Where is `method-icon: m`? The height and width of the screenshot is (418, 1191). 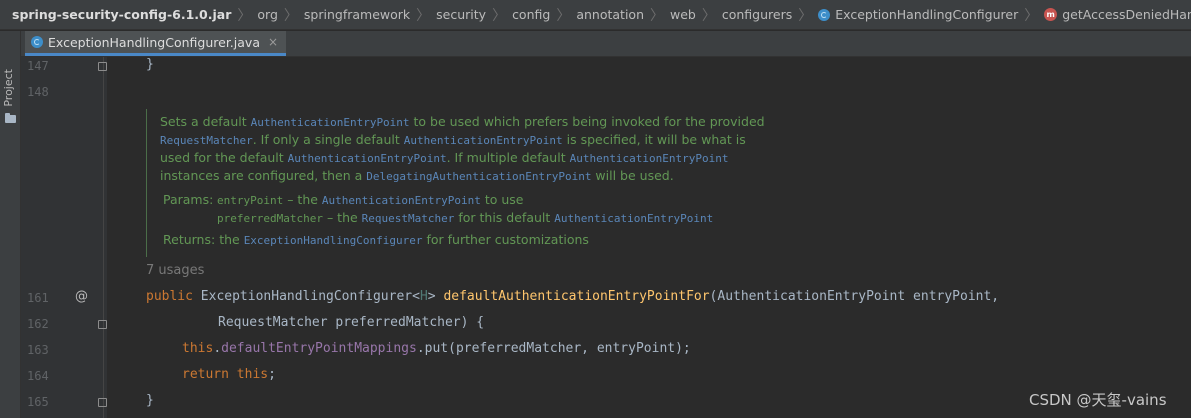
method-icon: m is located at coordinates (1051, 14).